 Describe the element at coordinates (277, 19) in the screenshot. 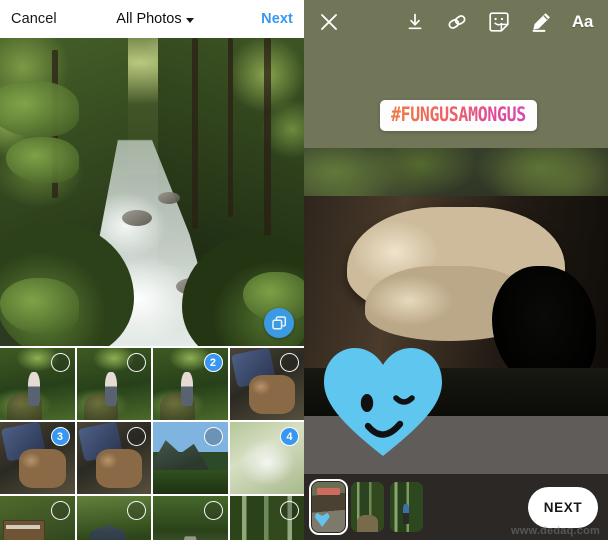

I see `next-button: Next` at that location.